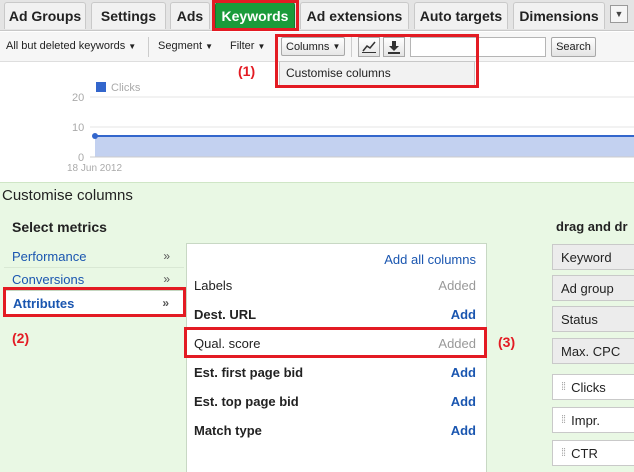  Describe the element at coordinates (59, 227) in the screenshot. I see `select-metrics-heading: Select metrics` at that location.